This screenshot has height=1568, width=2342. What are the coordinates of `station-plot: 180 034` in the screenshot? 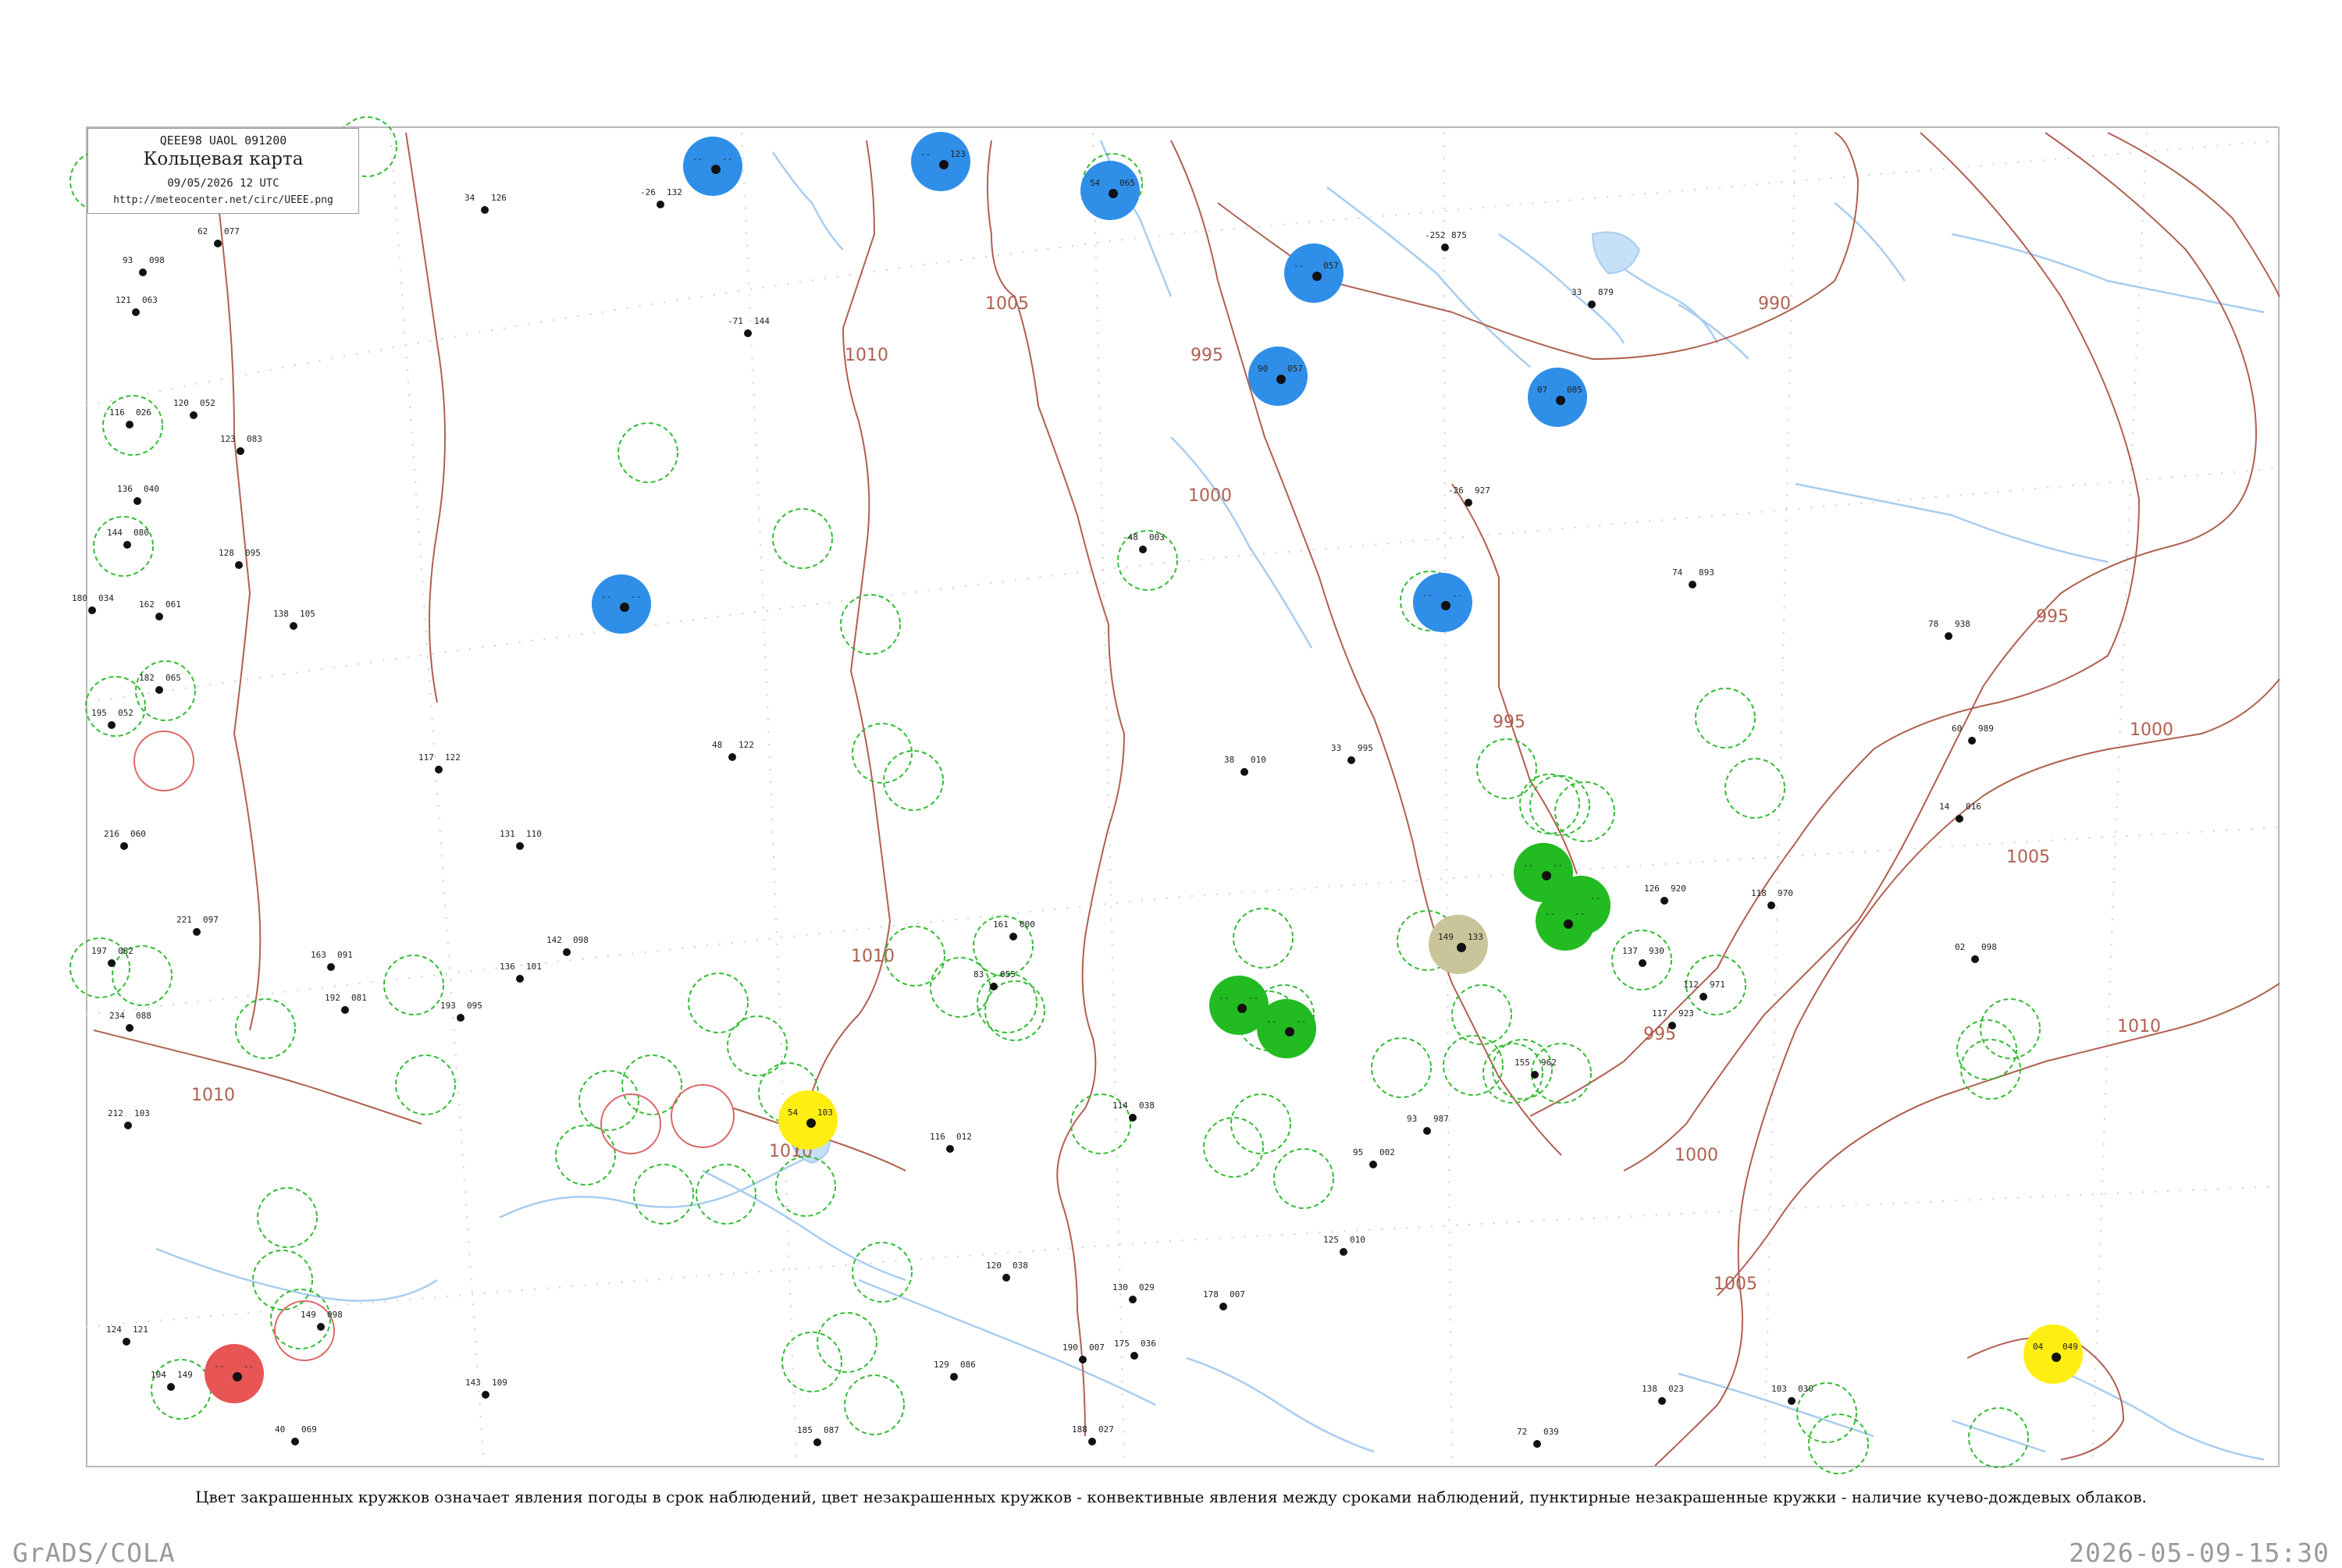 It's located at (93, 603).